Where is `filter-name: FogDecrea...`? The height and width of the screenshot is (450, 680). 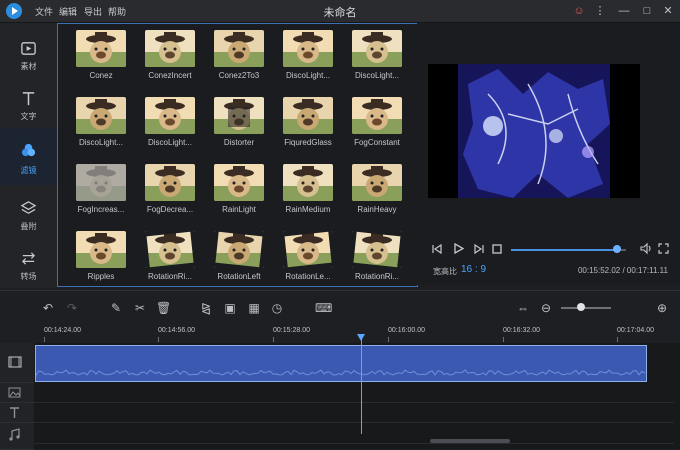 filter-name: FogDecrea... is located at coordinates (170, 209).